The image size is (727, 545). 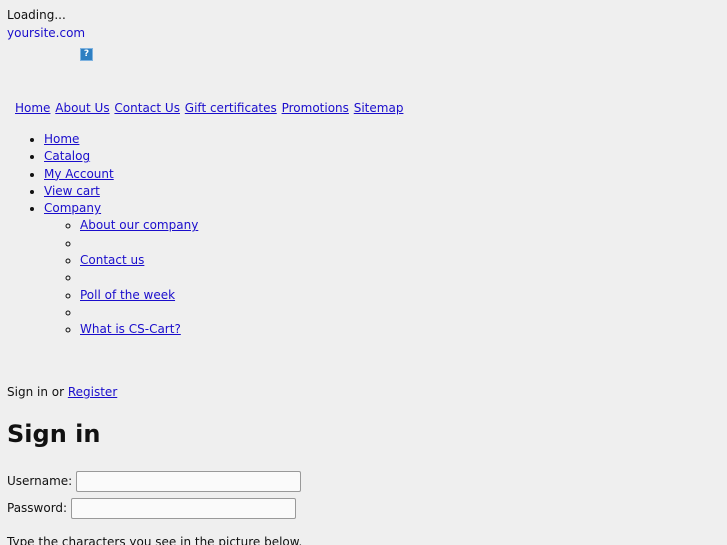 What do you see at coordinates (92, 392) in the screenshot?
I see `register-link: Register` at bounding box center [92, 392].